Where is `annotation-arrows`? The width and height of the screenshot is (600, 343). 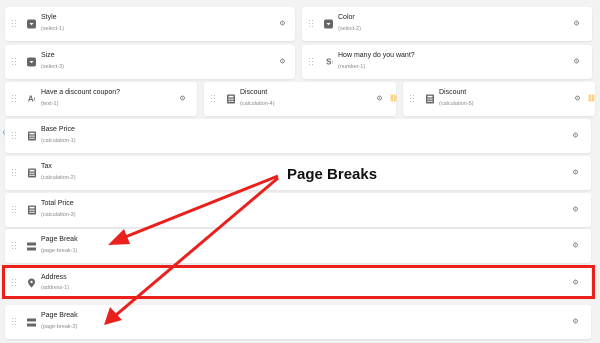
annotation-arrows is located at coordinates (191, 249).